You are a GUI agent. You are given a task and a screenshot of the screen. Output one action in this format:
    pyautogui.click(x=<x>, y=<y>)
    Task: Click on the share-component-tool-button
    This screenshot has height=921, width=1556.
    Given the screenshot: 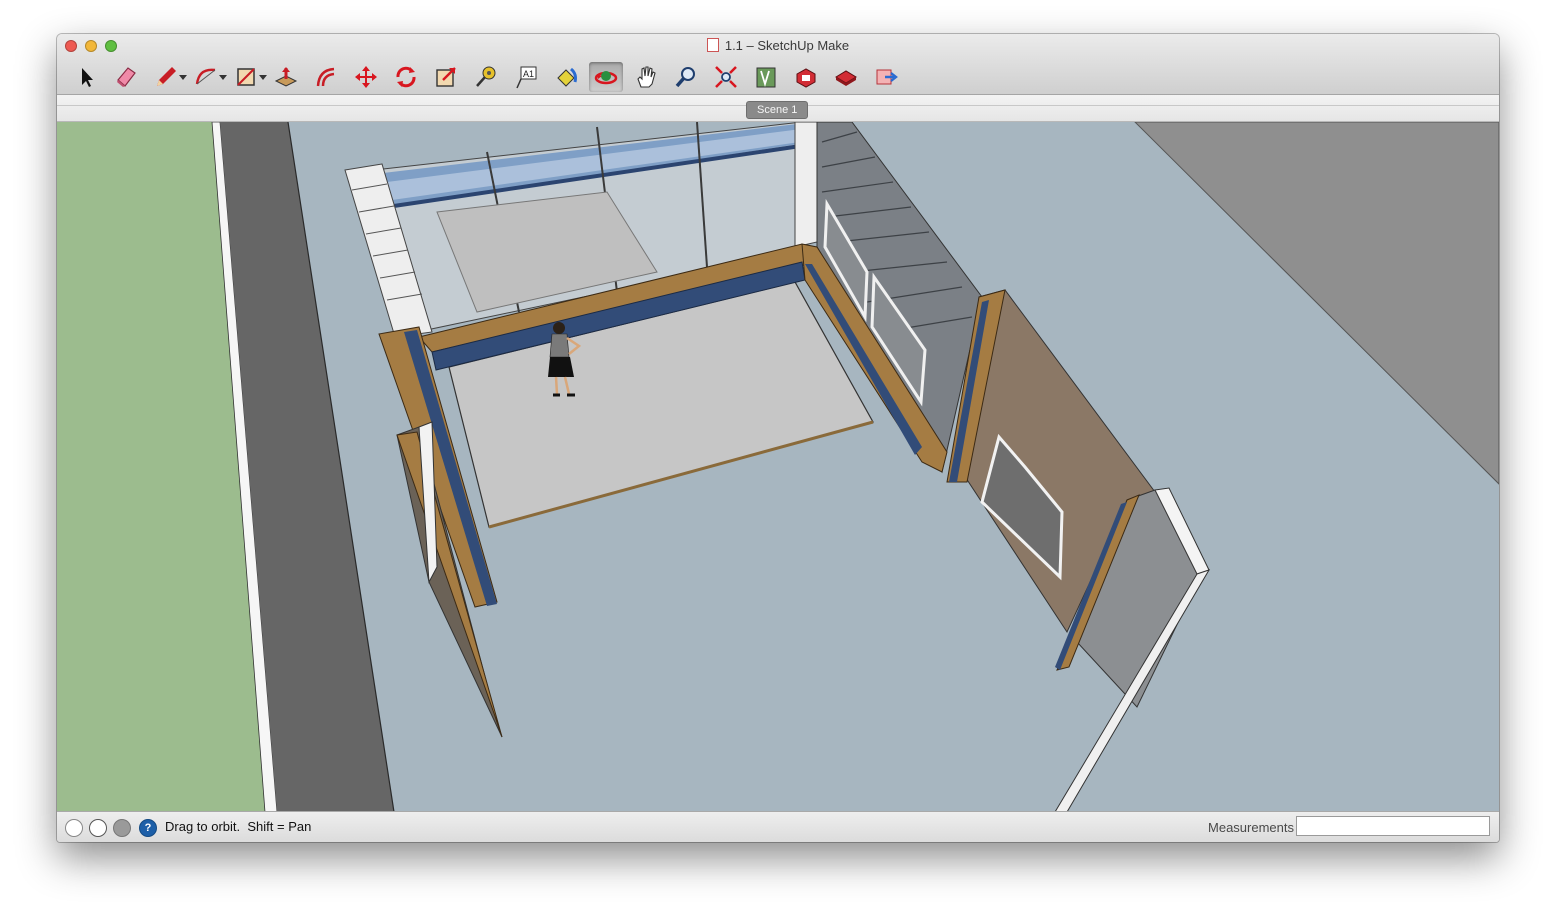 What is the action you would take?
    pyautogui.click(x=886, y=77)
    